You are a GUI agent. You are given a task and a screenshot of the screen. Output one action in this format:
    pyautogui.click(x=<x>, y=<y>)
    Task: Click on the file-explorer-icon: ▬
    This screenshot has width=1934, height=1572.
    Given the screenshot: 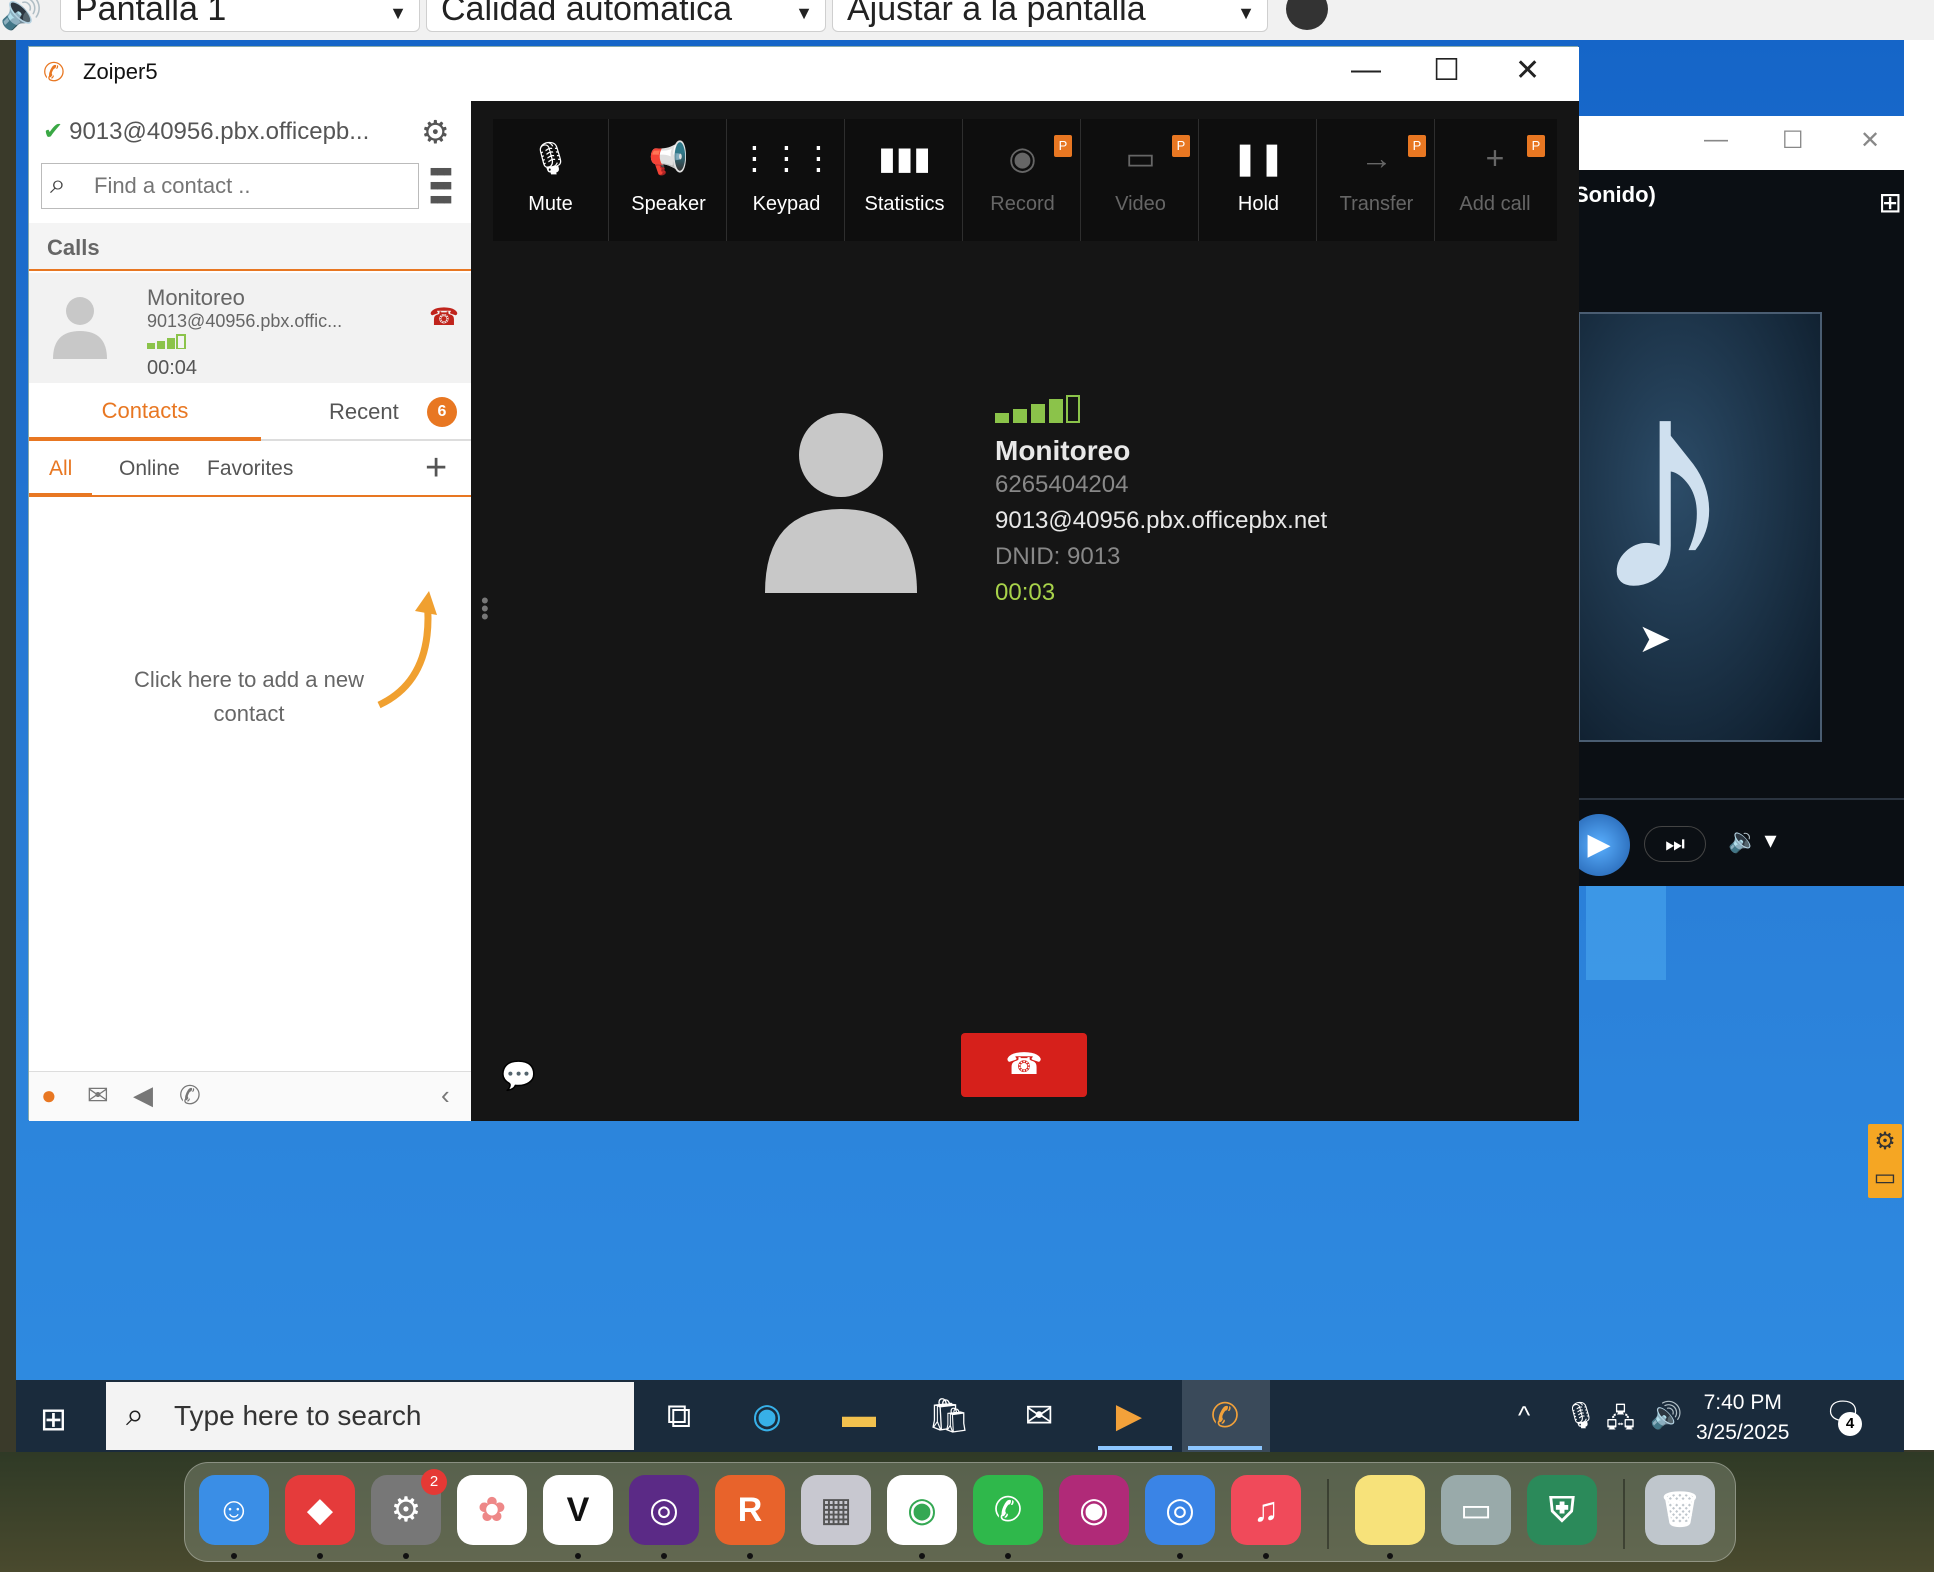 What is the action you would take?
    pyautogui.click(x=859, y=1416)
    